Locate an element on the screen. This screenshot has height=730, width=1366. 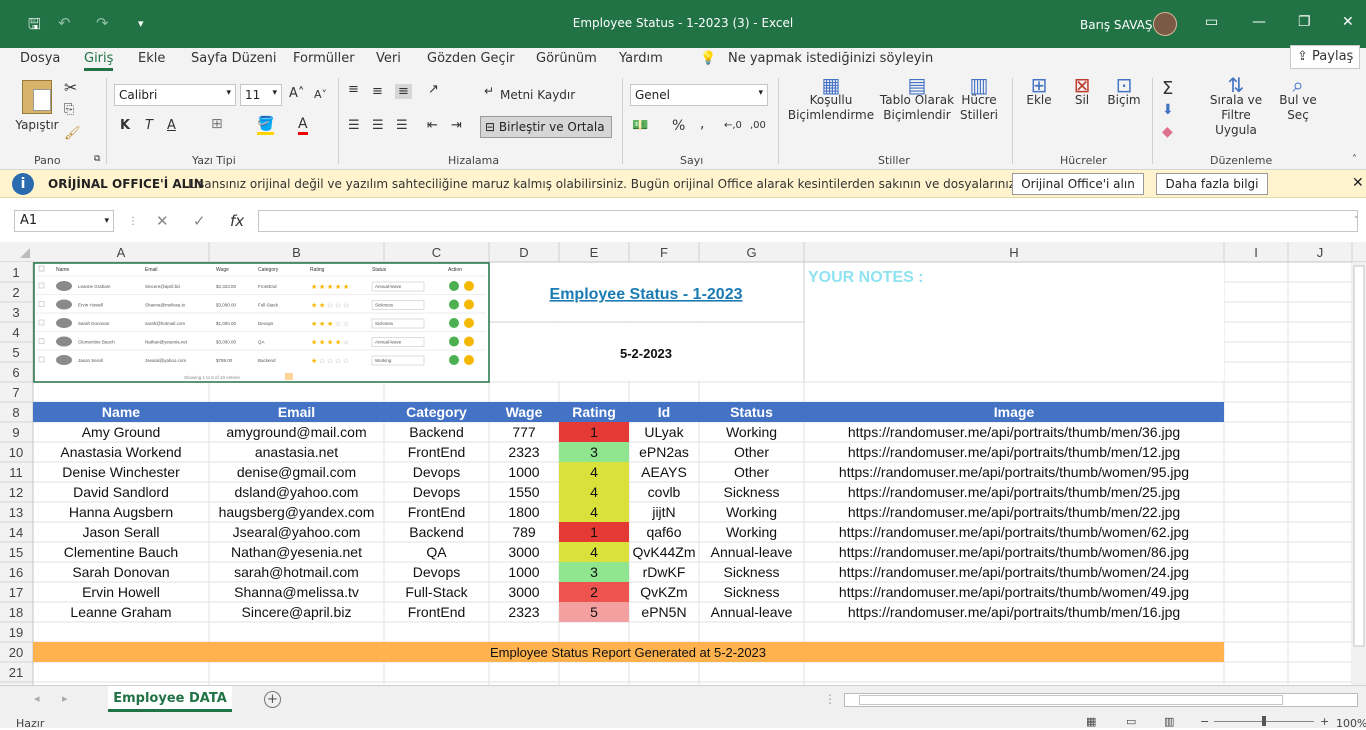
cell-wage: 2323 is located at coordinates (523, 612).